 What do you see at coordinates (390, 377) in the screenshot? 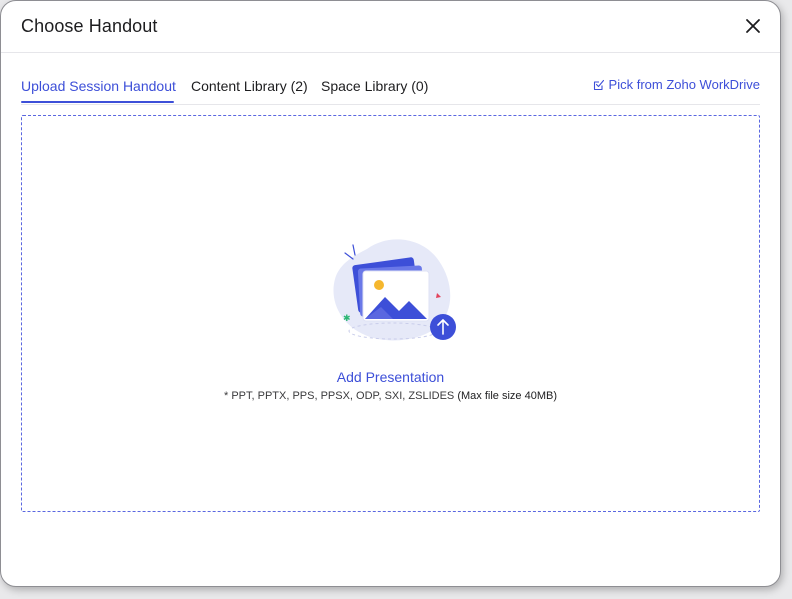
I see `add-presentation-link: Add Presentation` at bounding box center [390, 377].